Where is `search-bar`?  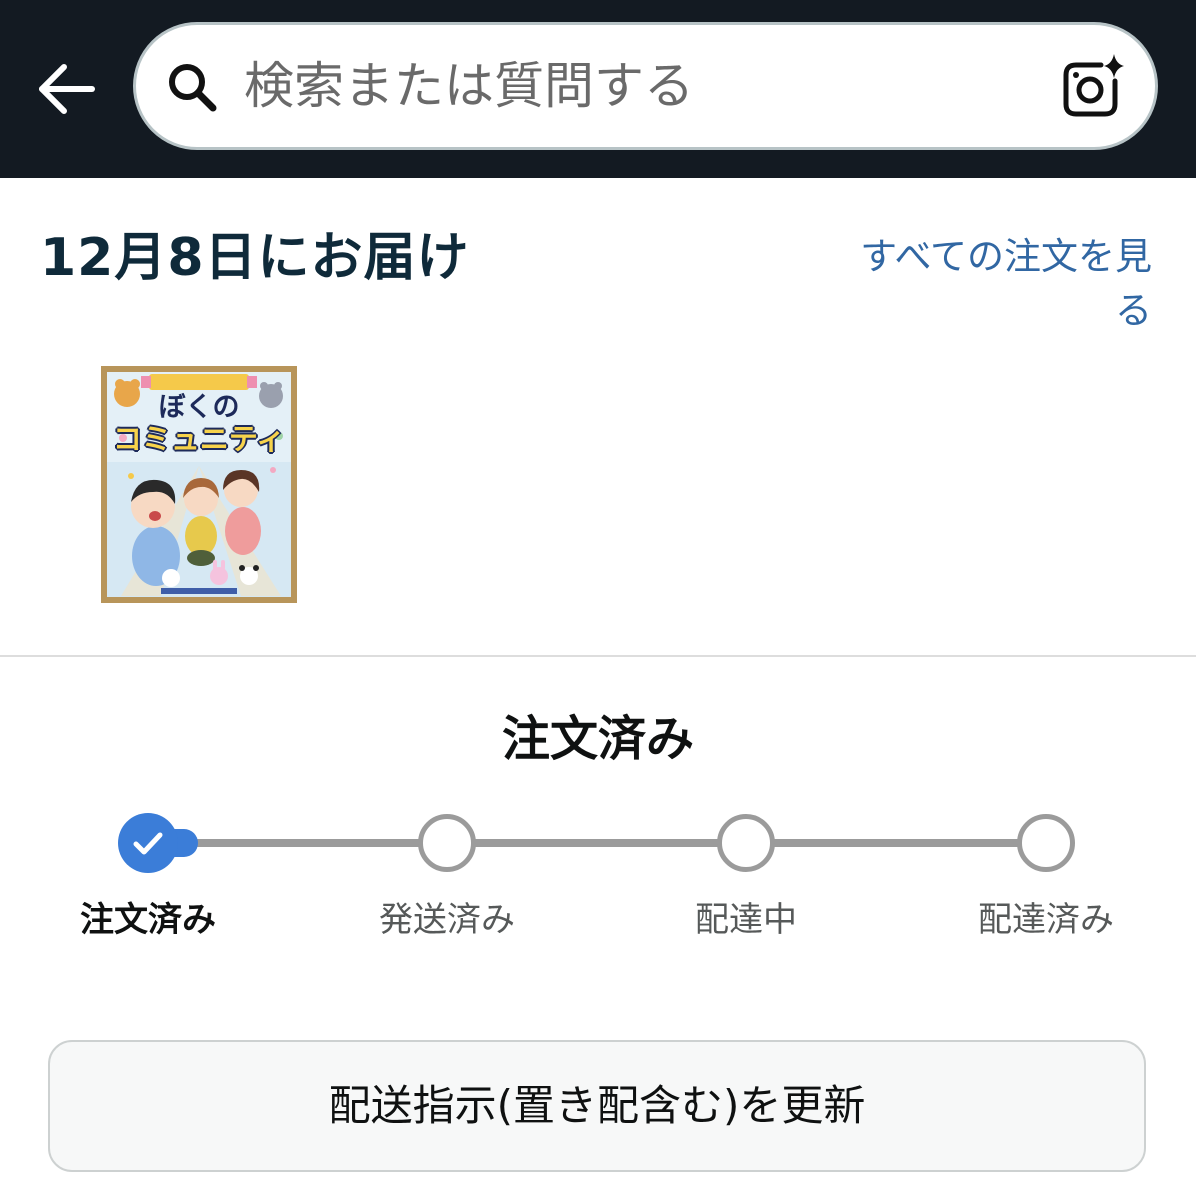
search-bar is located at coordinates (645, 86).